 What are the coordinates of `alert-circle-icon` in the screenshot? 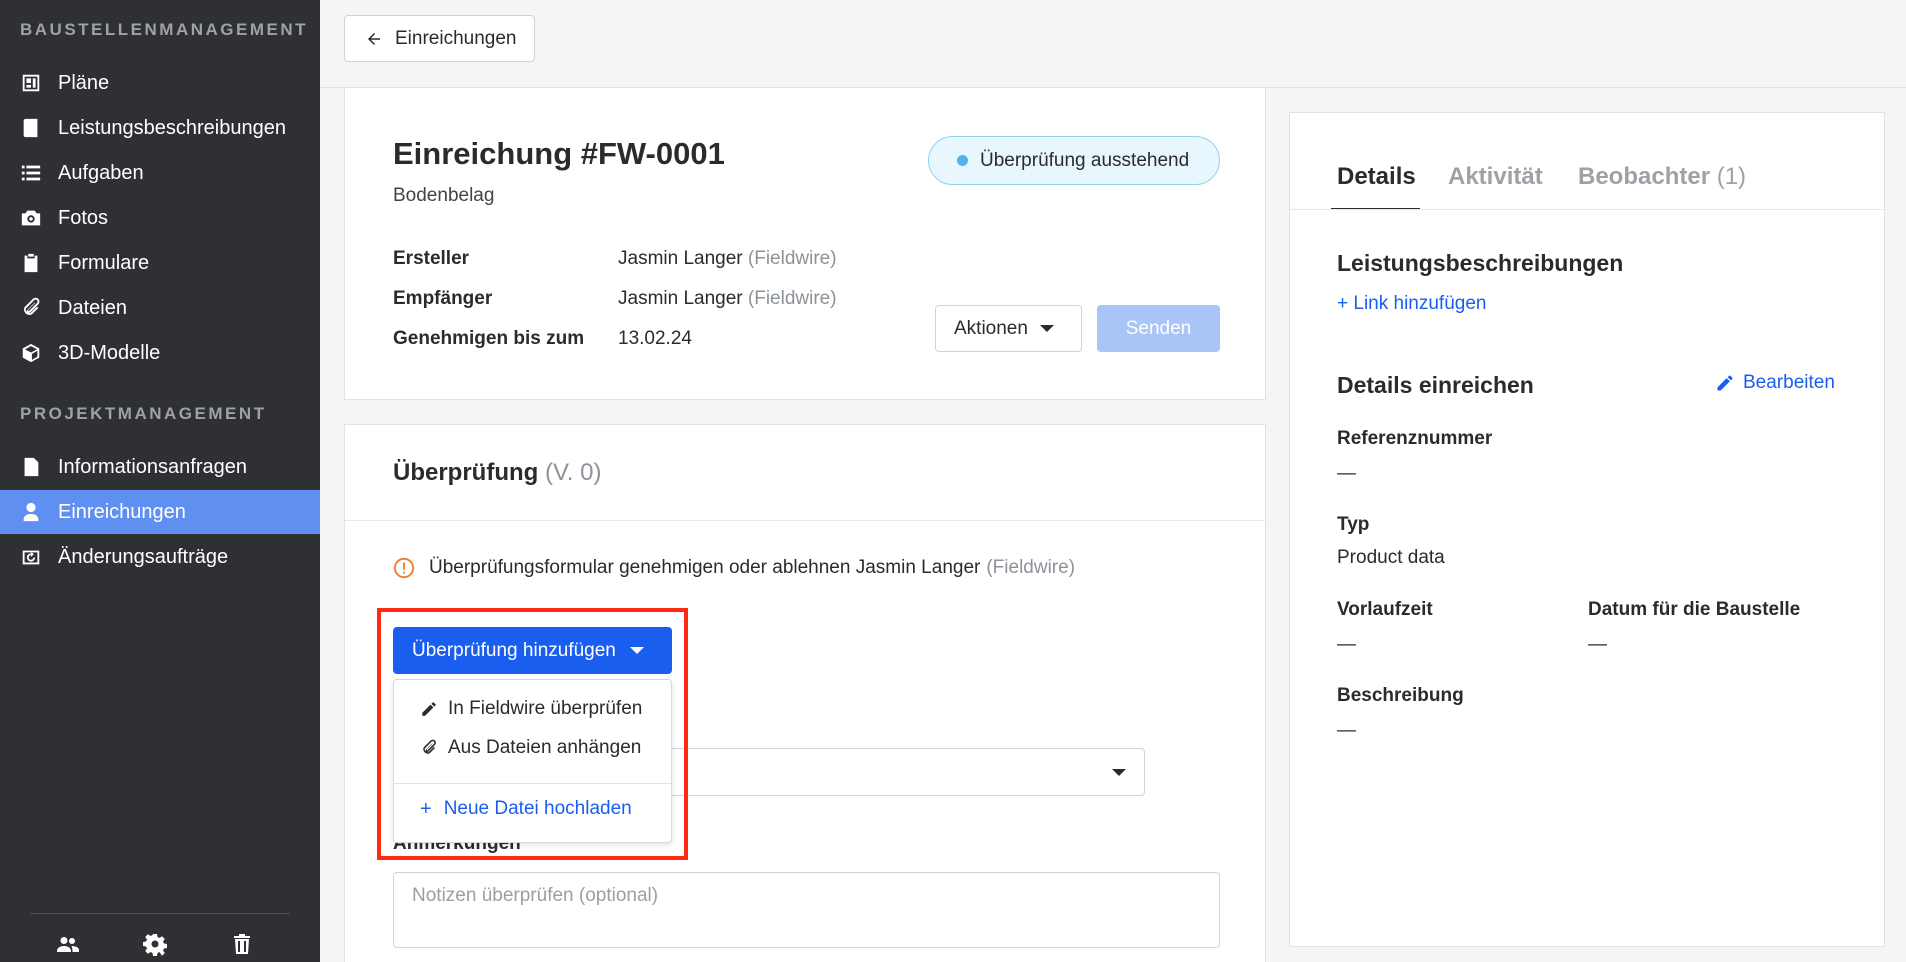 It's located at (404, 568).